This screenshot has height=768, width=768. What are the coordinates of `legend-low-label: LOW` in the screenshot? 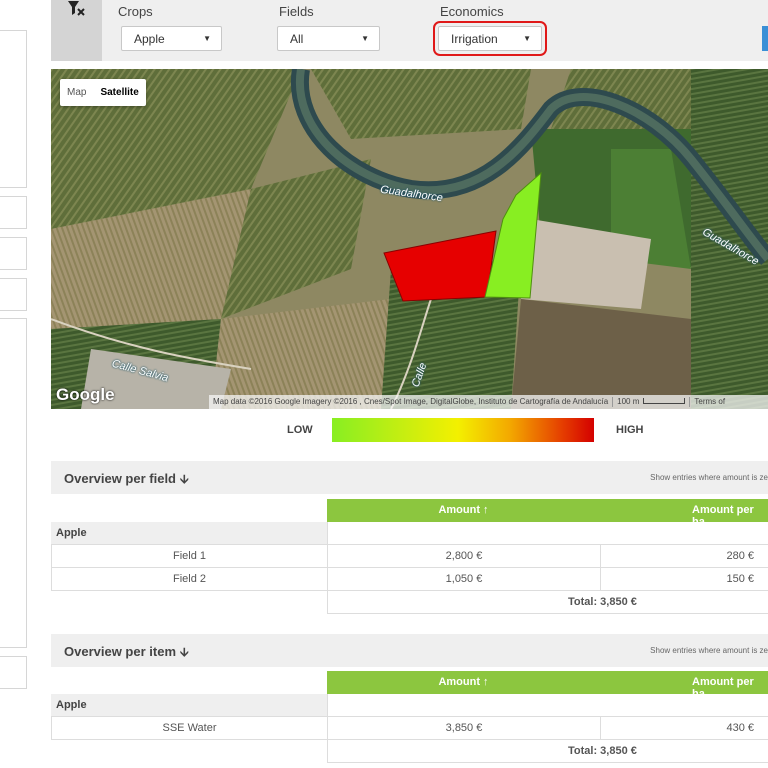 It's located at (300, 430).